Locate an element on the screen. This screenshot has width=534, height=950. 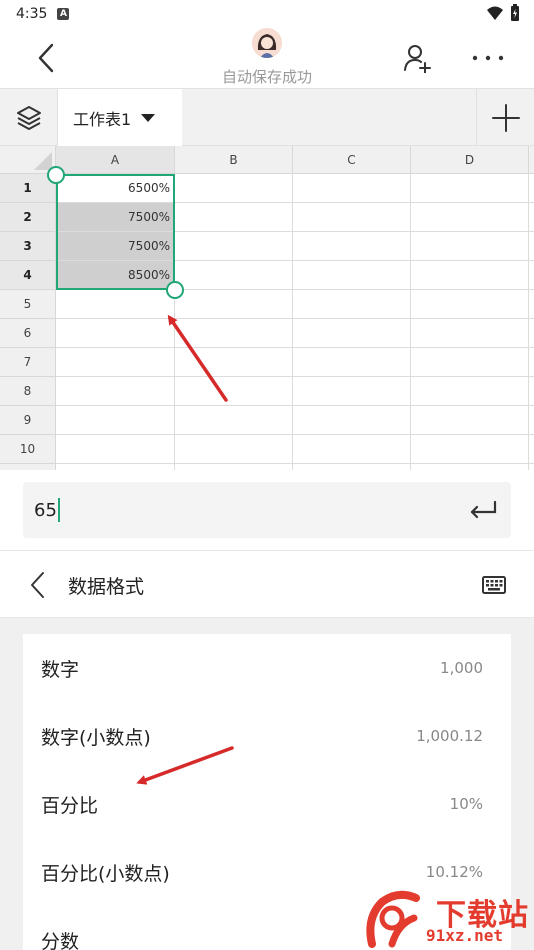
layers-icon is located at coordinates (28, 117).